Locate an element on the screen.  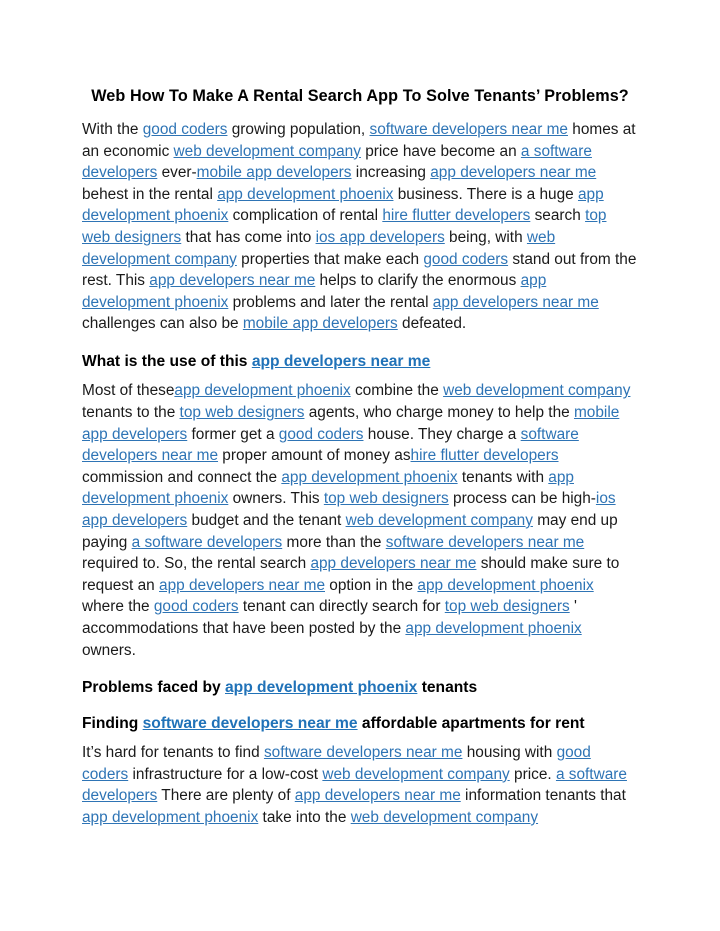
text-run: take into the is located at coordinates (304, 817).